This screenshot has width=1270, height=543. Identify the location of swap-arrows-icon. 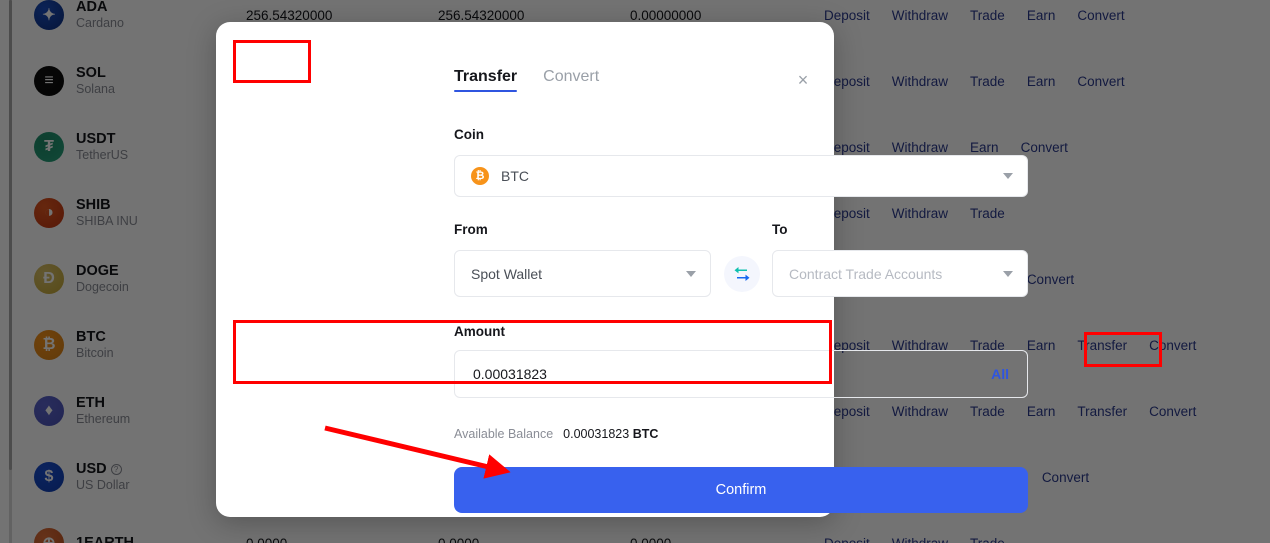
(742, 274).